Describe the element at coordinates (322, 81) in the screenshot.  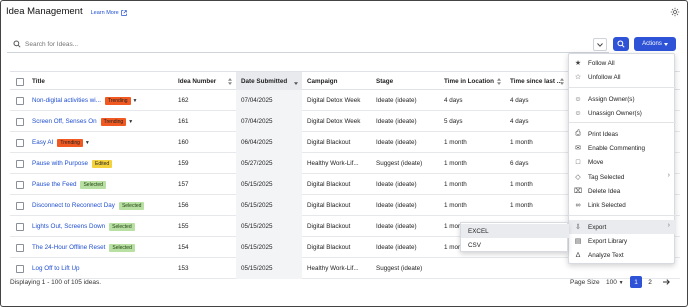
I see `col-campaign-label: Campaign` at that location.